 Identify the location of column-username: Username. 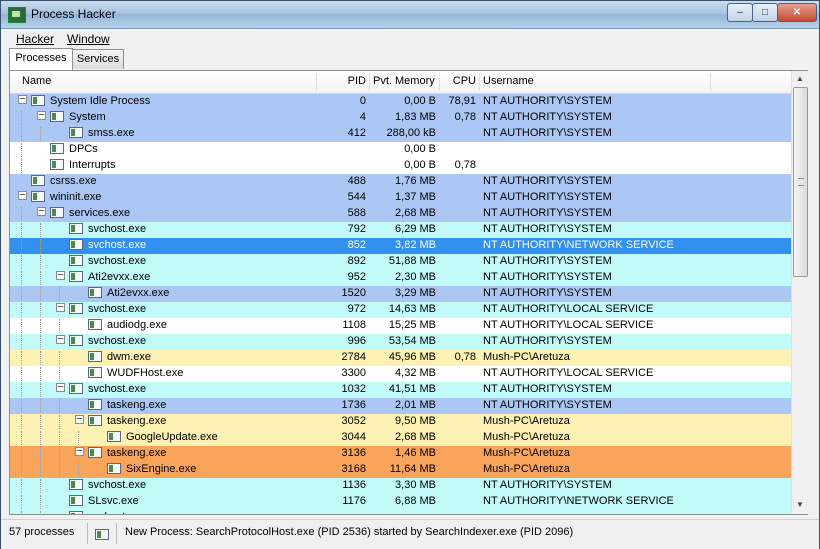
(508, 81).